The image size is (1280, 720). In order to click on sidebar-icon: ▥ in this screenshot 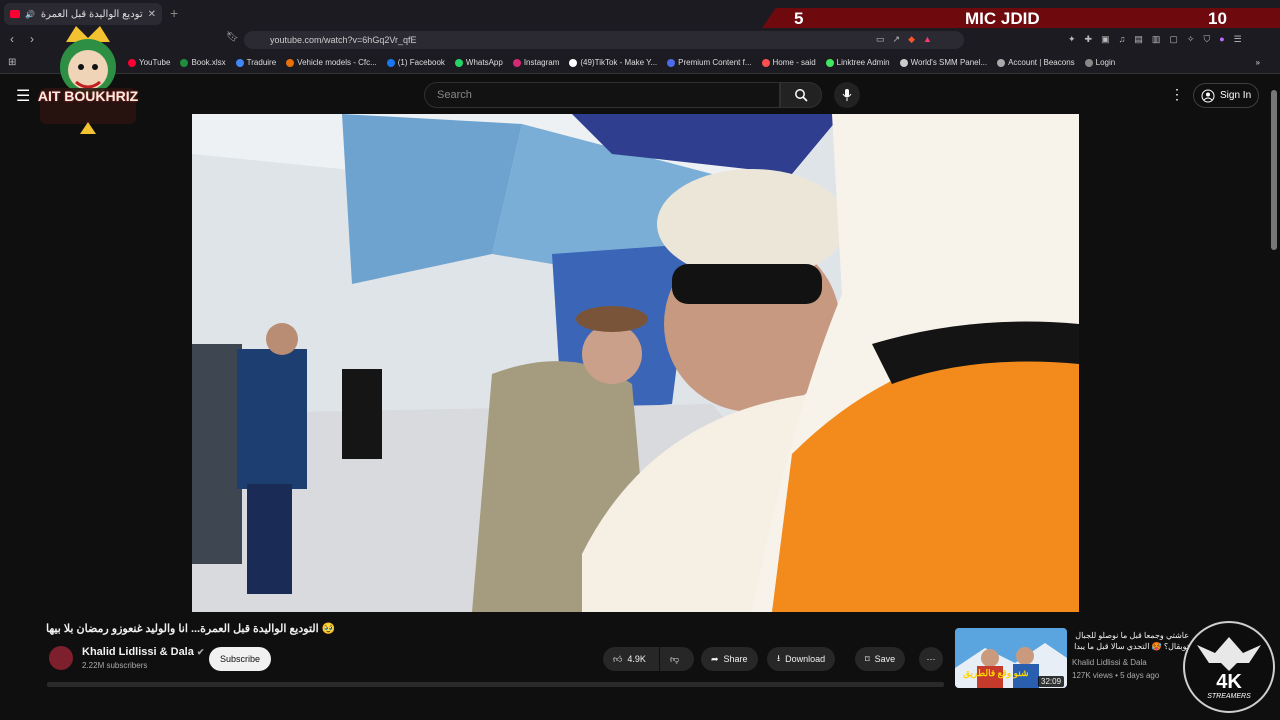, I will do `click(1156, 39)`.